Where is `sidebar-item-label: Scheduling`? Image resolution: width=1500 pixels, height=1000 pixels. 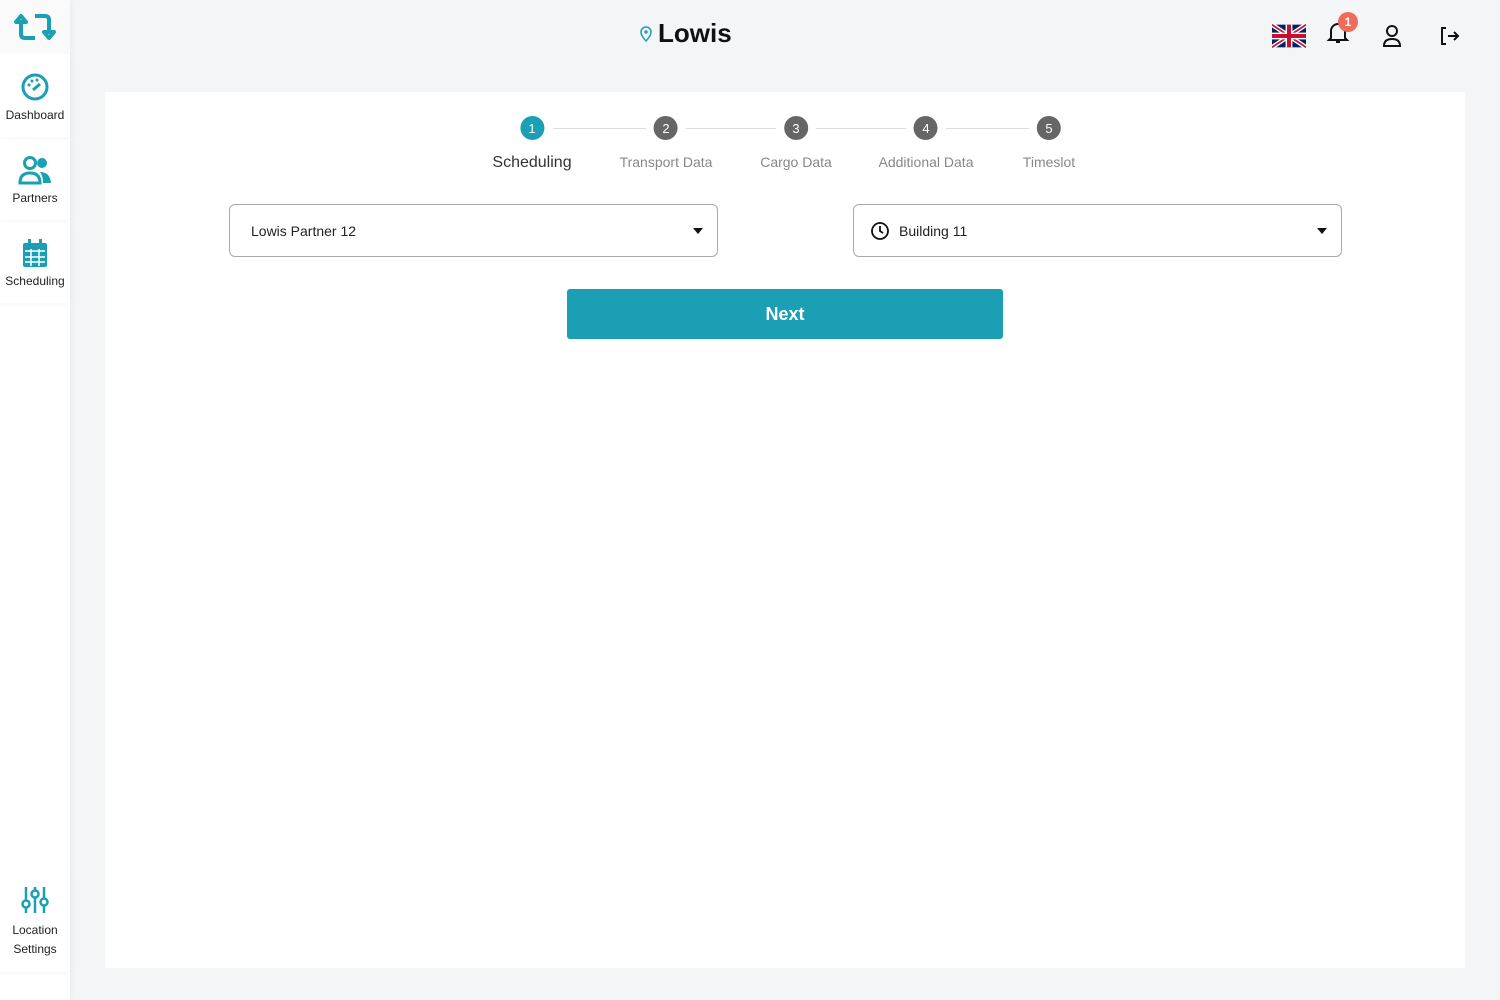 sidebar-item-label: Scheduling is located at coordinates (35, 281).